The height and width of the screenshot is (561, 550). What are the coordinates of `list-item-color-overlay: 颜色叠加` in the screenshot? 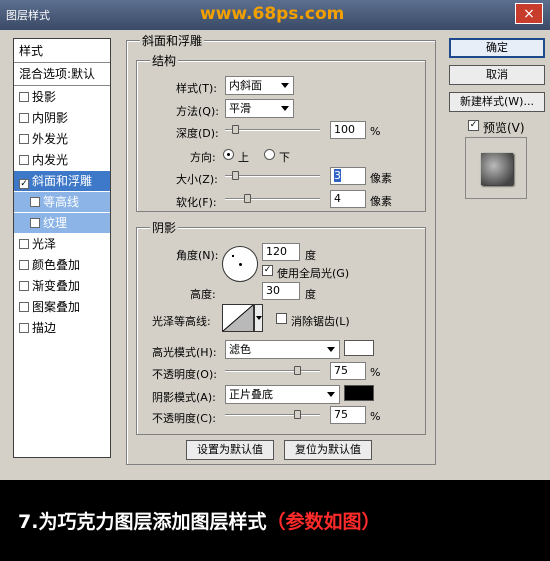 It's located at (62, 265).